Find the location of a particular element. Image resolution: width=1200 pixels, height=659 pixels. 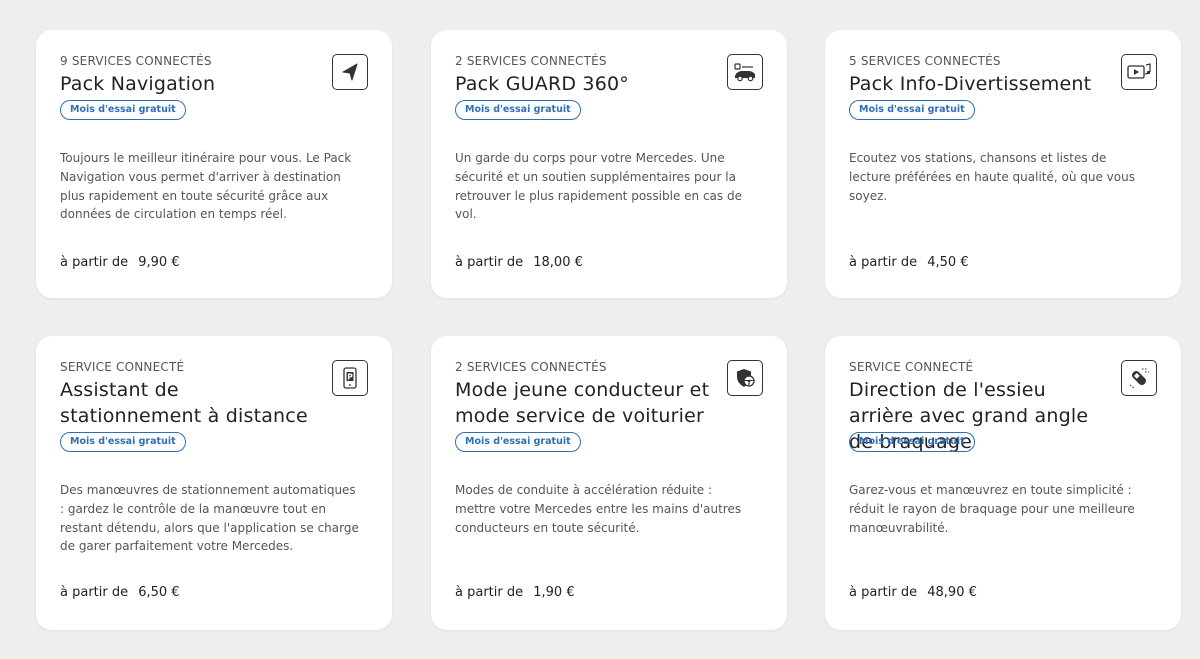

services-count: 9 SERVICES CONNECTÉS is located at coordinates (136, 61).